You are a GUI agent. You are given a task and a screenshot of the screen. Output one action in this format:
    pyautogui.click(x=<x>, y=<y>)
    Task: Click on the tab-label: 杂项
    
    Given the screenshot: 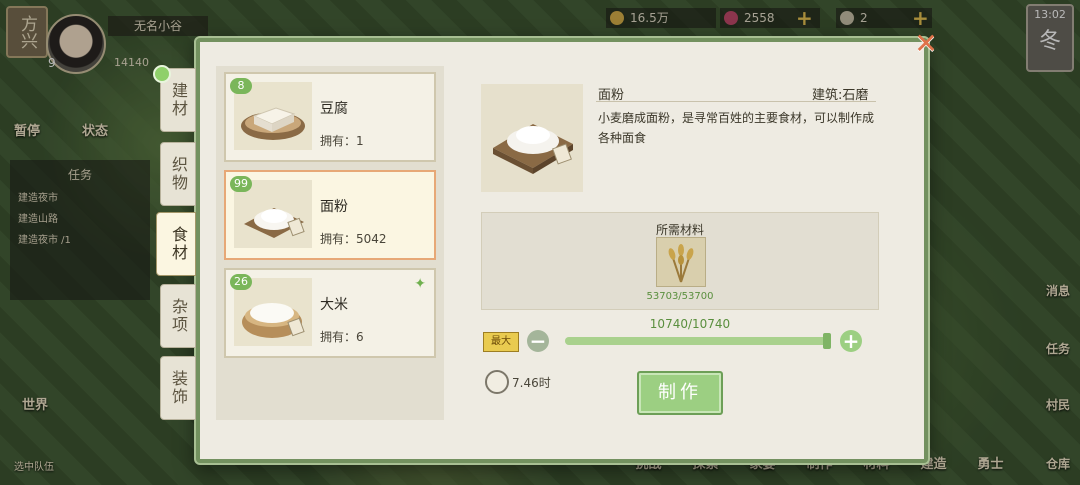 What is the action you would take?
    pyautogui.click(x=178, y=316)
    